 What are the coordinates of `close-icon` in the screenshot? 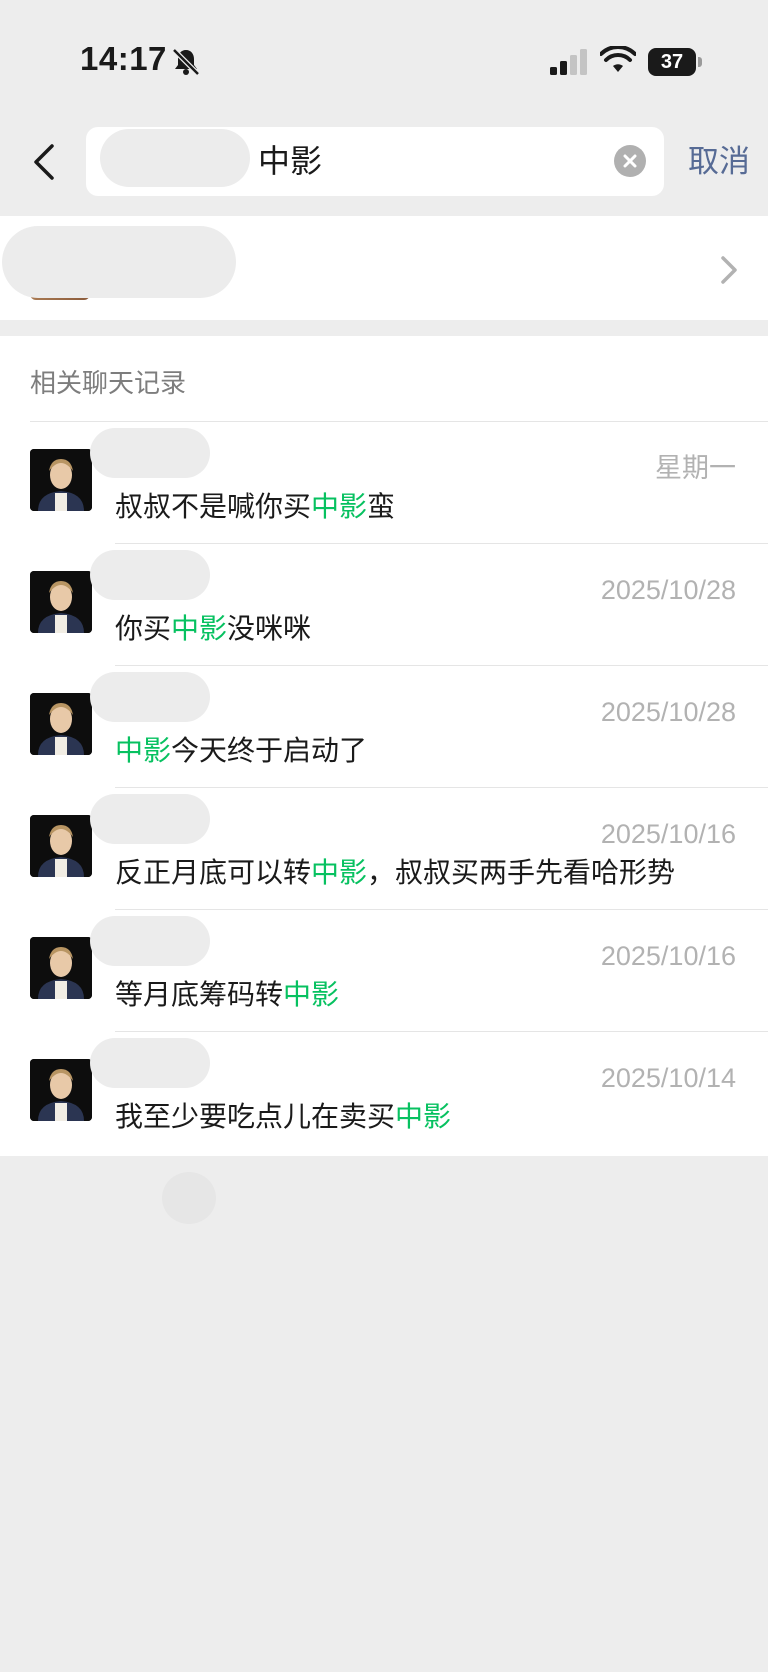 It's located at (630, 161).